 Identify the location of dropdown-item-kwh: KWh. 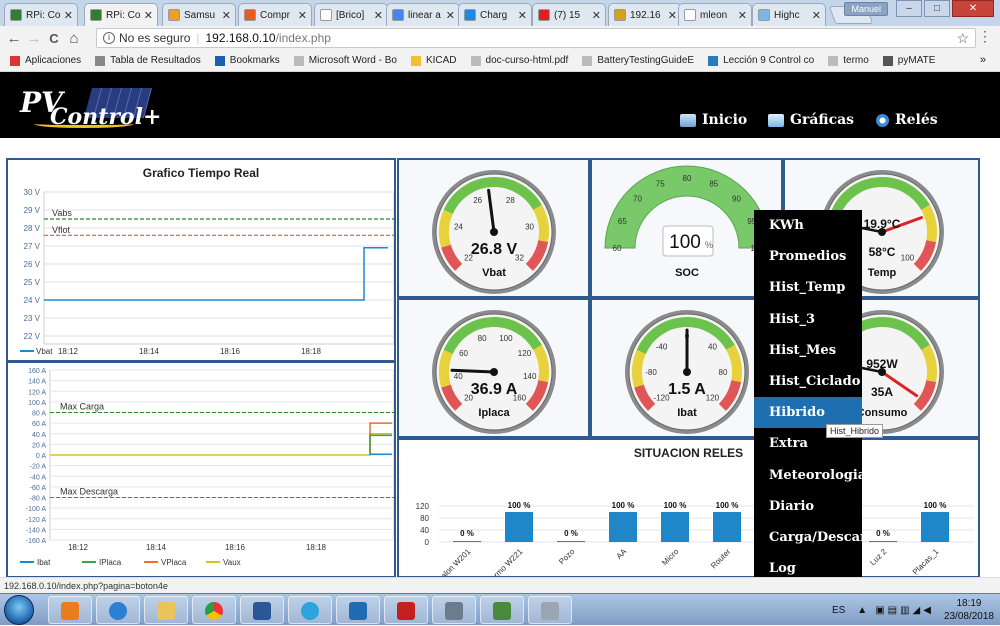
(808, 225).